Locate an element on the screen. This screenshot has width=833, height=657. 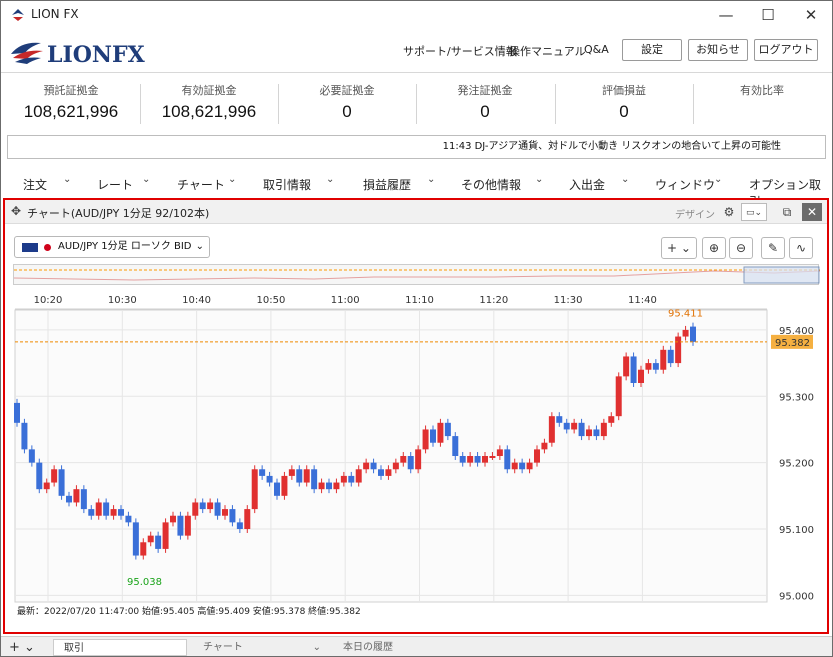
tab-chart-label: チャート is located at coordinates (223, 647).